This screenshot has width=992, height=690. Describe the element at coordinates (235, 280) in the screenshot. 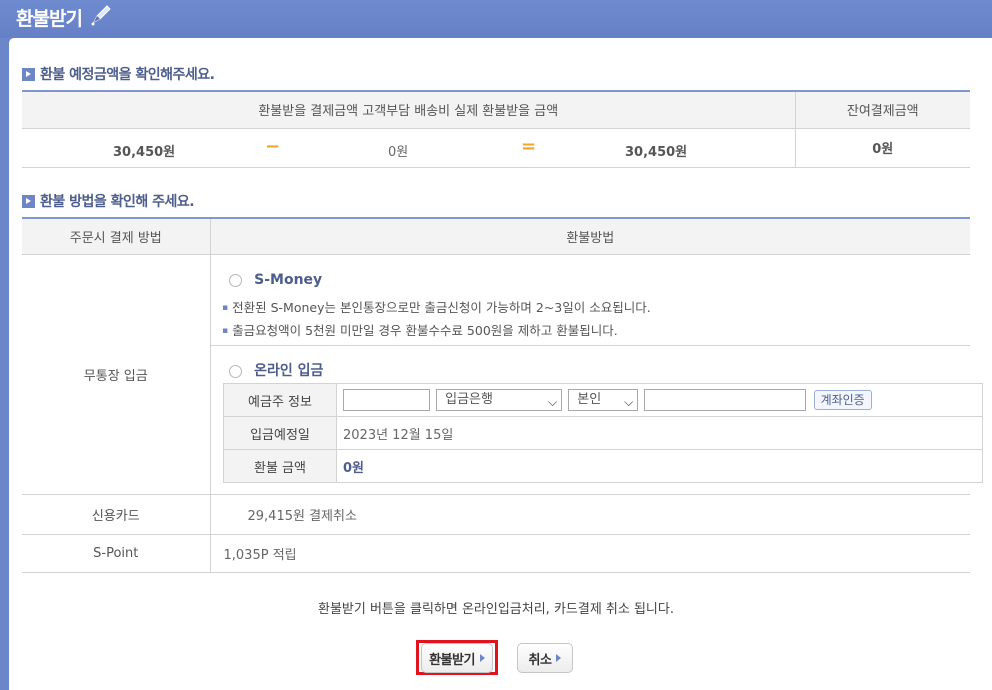

I see `smoney-radio` at that location.